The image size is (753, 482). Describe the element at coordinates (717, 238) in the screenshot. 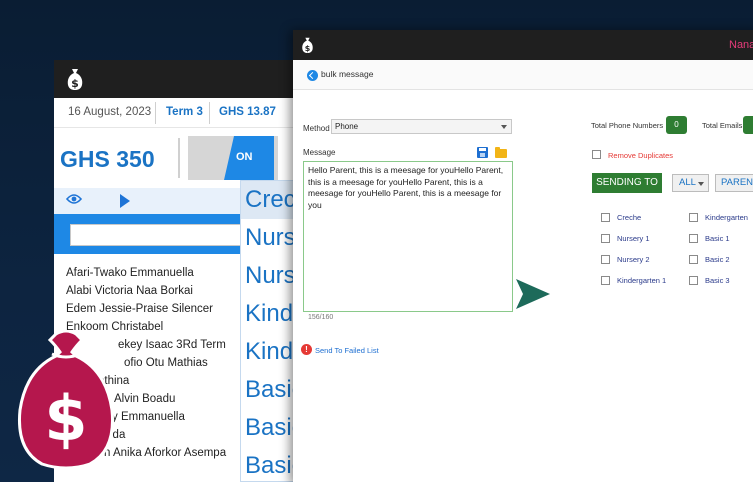

I see `class-label: Basic 1` at that location.